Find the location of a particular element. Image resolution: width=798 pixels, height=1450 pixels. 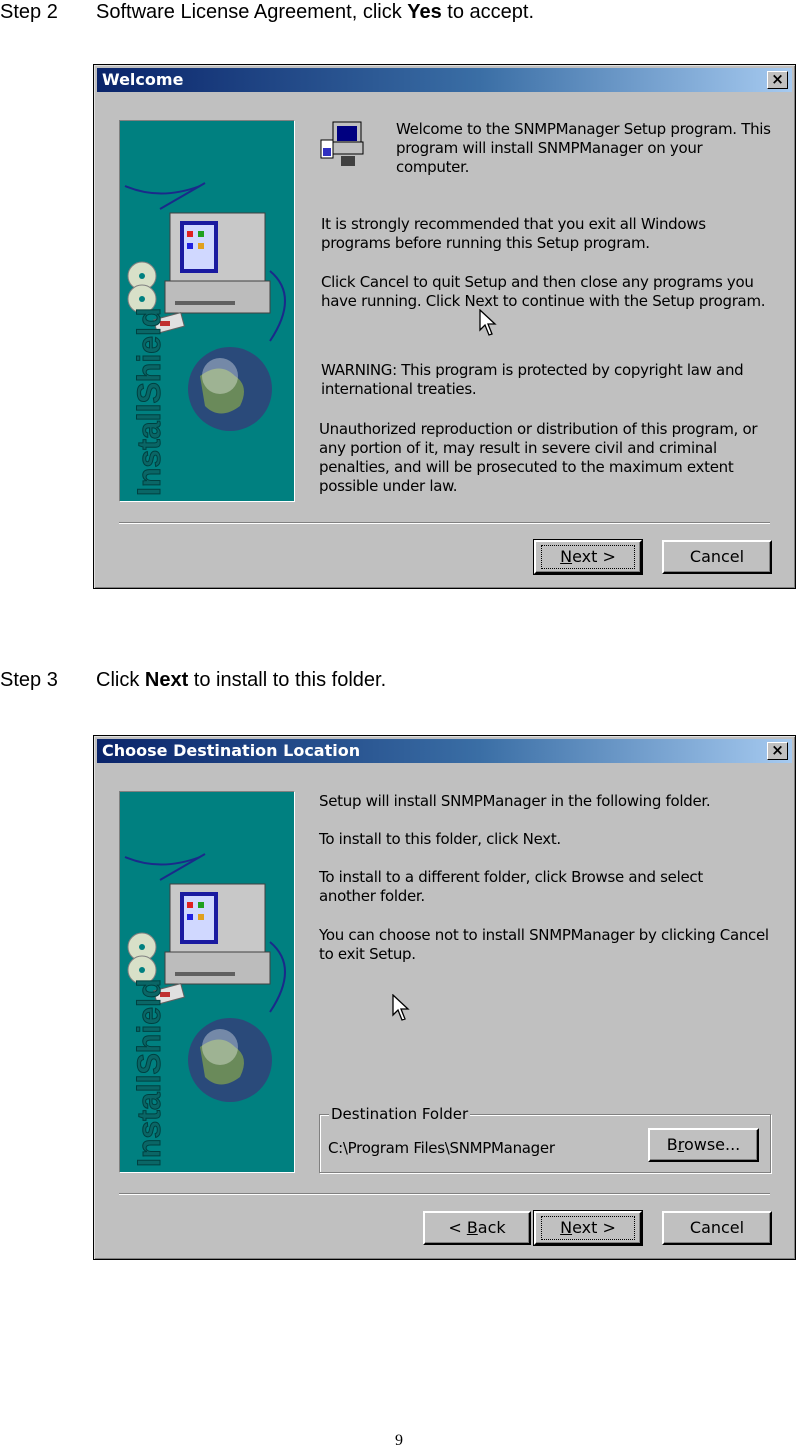

page-number: 9 is located at coordinates (399, 1440).